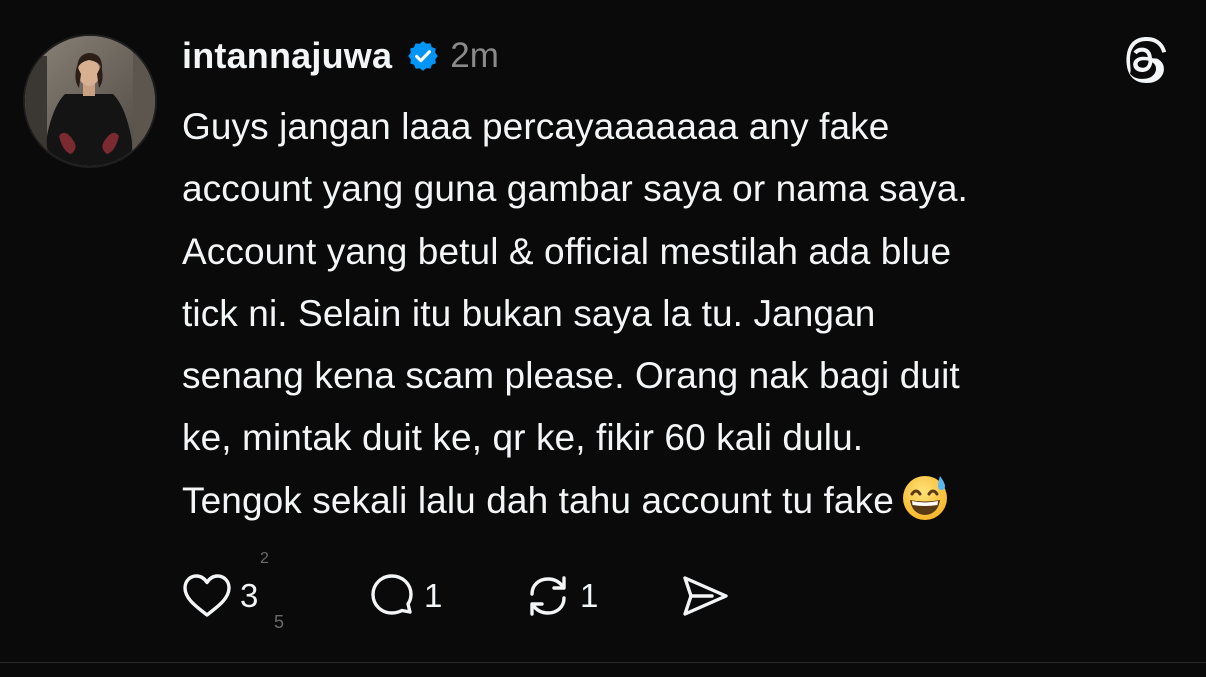 This screenshot has height=677, width=1206. What do you see at coordinates (264, 558) in the screenshot?
I see `like-count-next-top: 2` at bounding box center [264, 558].